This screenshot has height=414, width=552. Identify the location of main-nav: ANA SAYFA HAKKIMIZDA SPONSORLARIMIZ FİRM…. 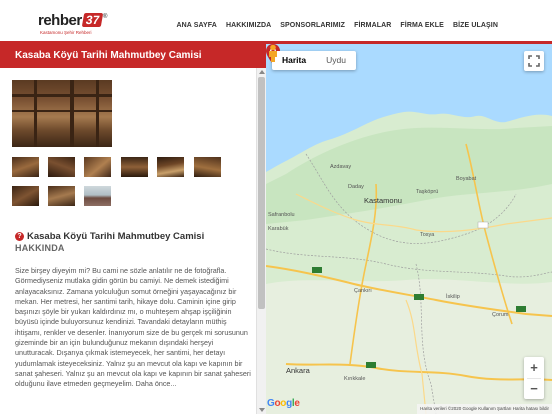
(332, 25).